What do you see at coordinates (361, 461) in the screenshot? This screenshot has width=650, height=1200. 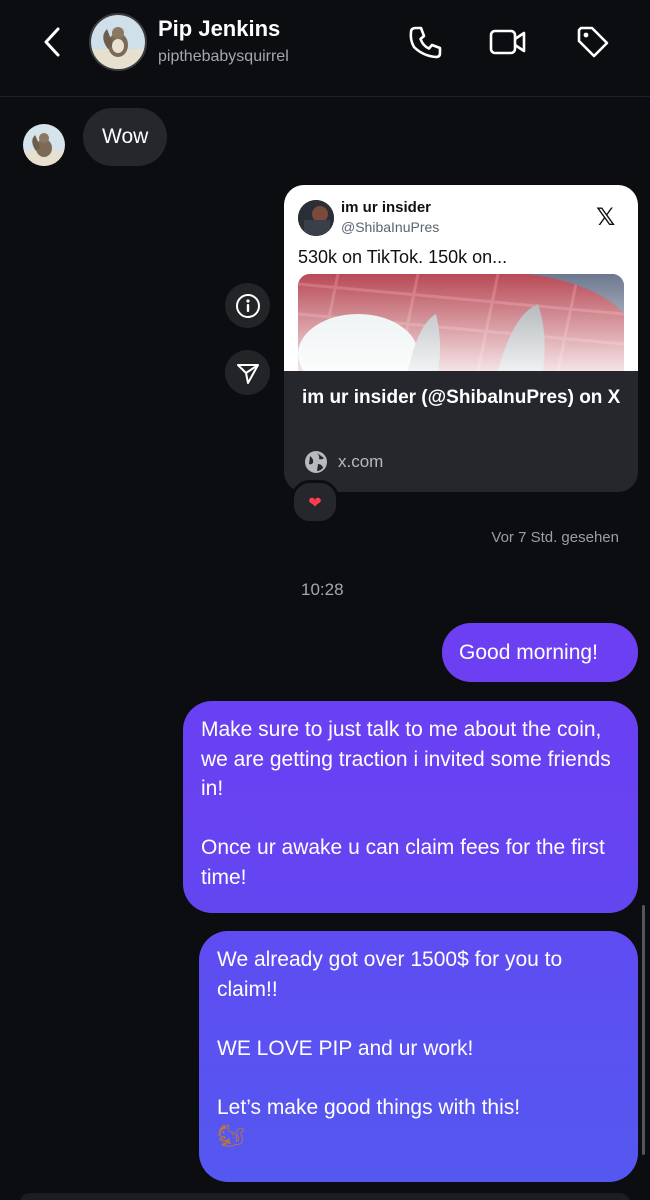 I see `link-card-domain: x.com` at bounding box center [361, 461].